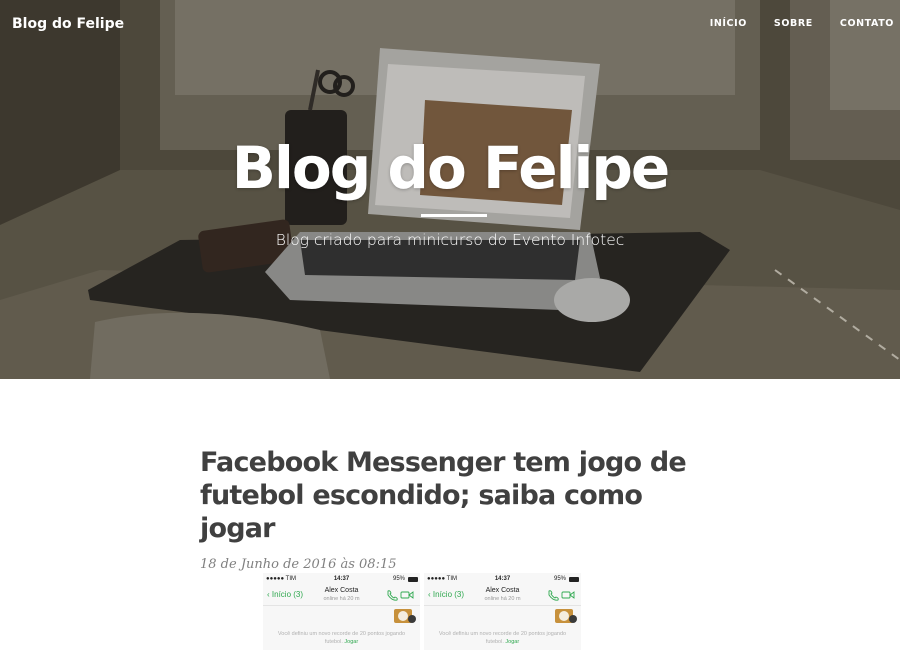 The image size is (900, 650). What do you see at coordinates (867, 23) in the screenshot?
I see `nav-link-contato: CONTATO` at bounding box center [867, 23].